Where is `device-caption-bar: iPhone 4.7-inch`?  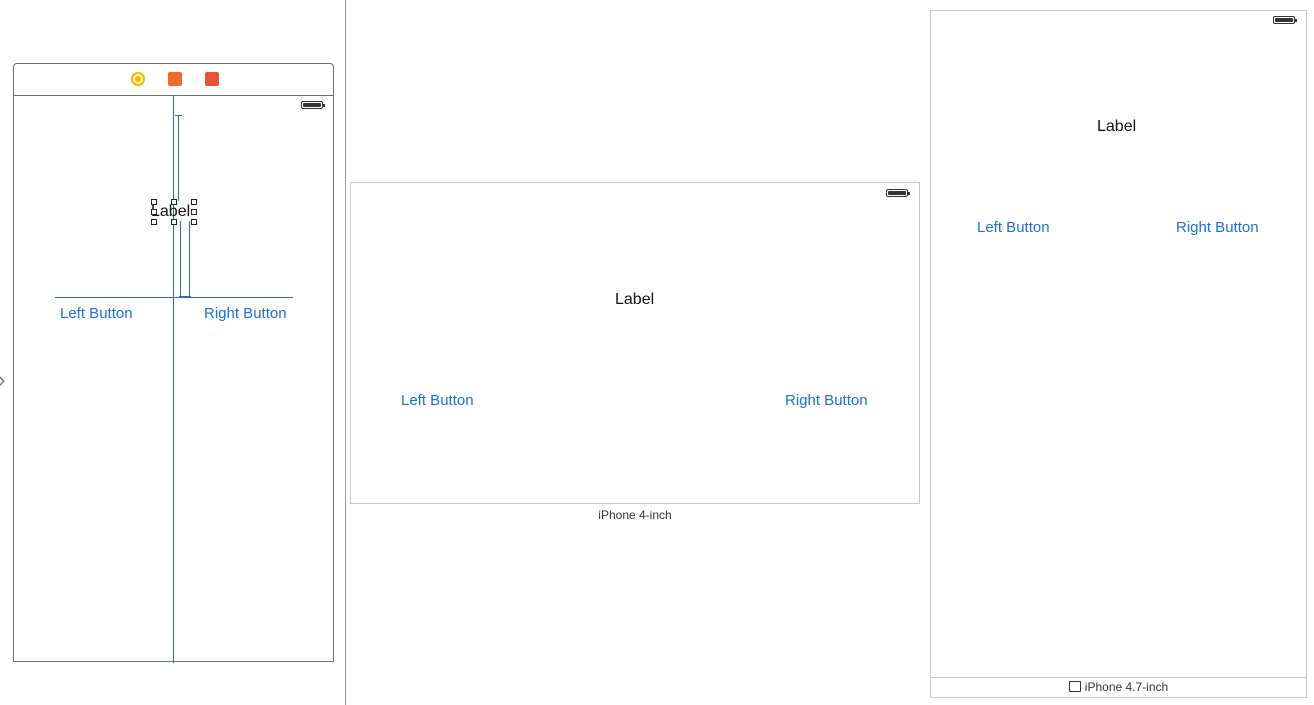
device-caption-bar: iPhone 4.7-inch is located at coordinates (1118, 687).